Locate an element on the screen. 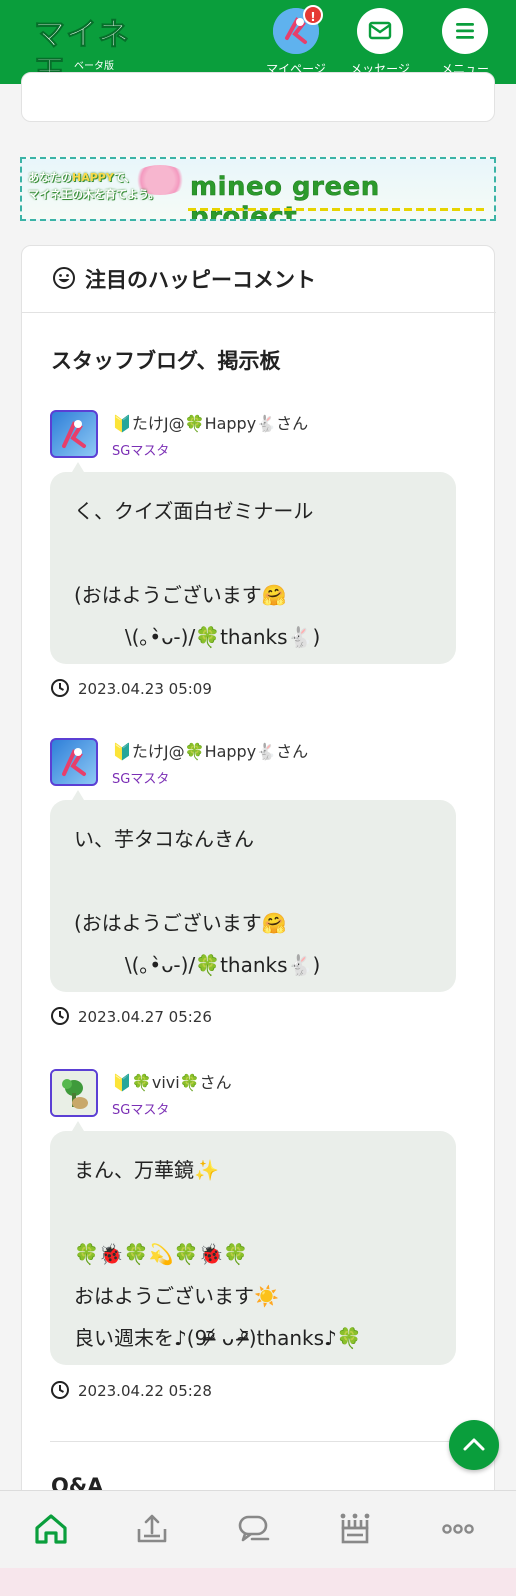  nav-more is located at coordinates (458, 1529).